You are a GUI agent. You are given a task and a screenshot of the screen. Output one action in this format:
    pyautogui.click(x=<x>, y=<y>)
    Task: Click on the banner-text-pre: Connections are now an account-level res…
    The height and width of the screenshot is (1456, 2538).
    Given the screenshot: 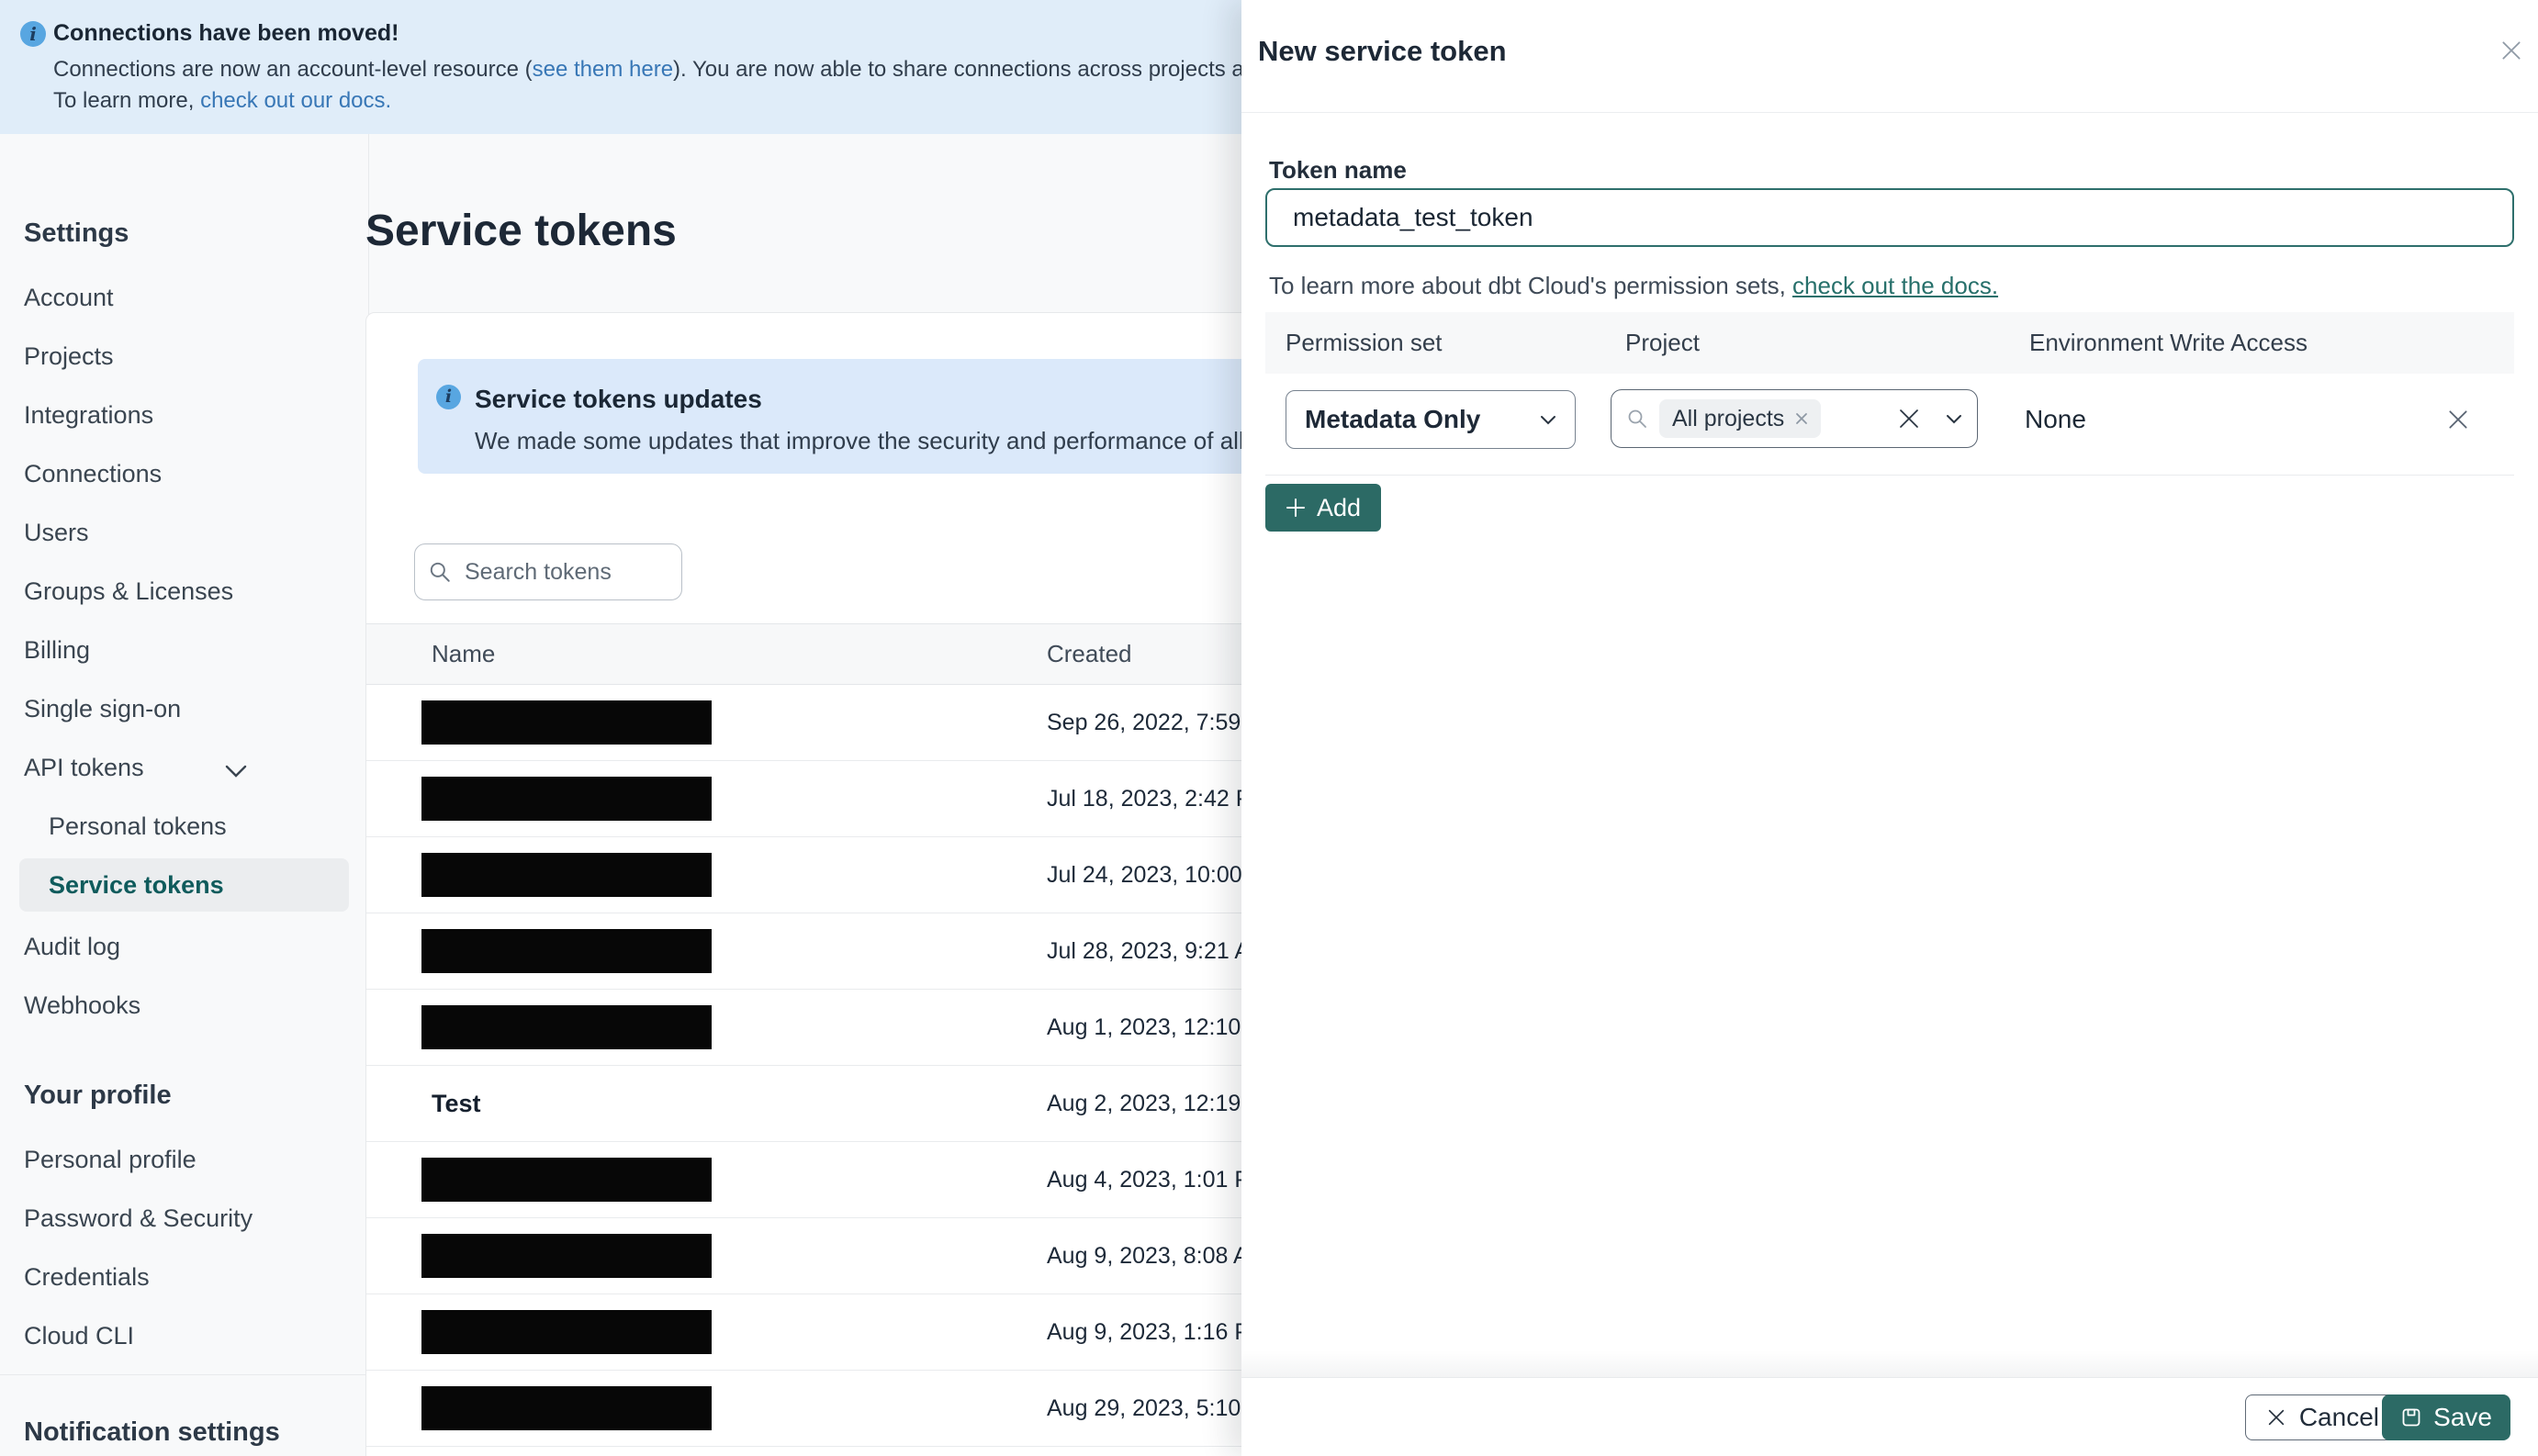 What is the action you would take?
    pyautogui.click(x=293, y=69)
    